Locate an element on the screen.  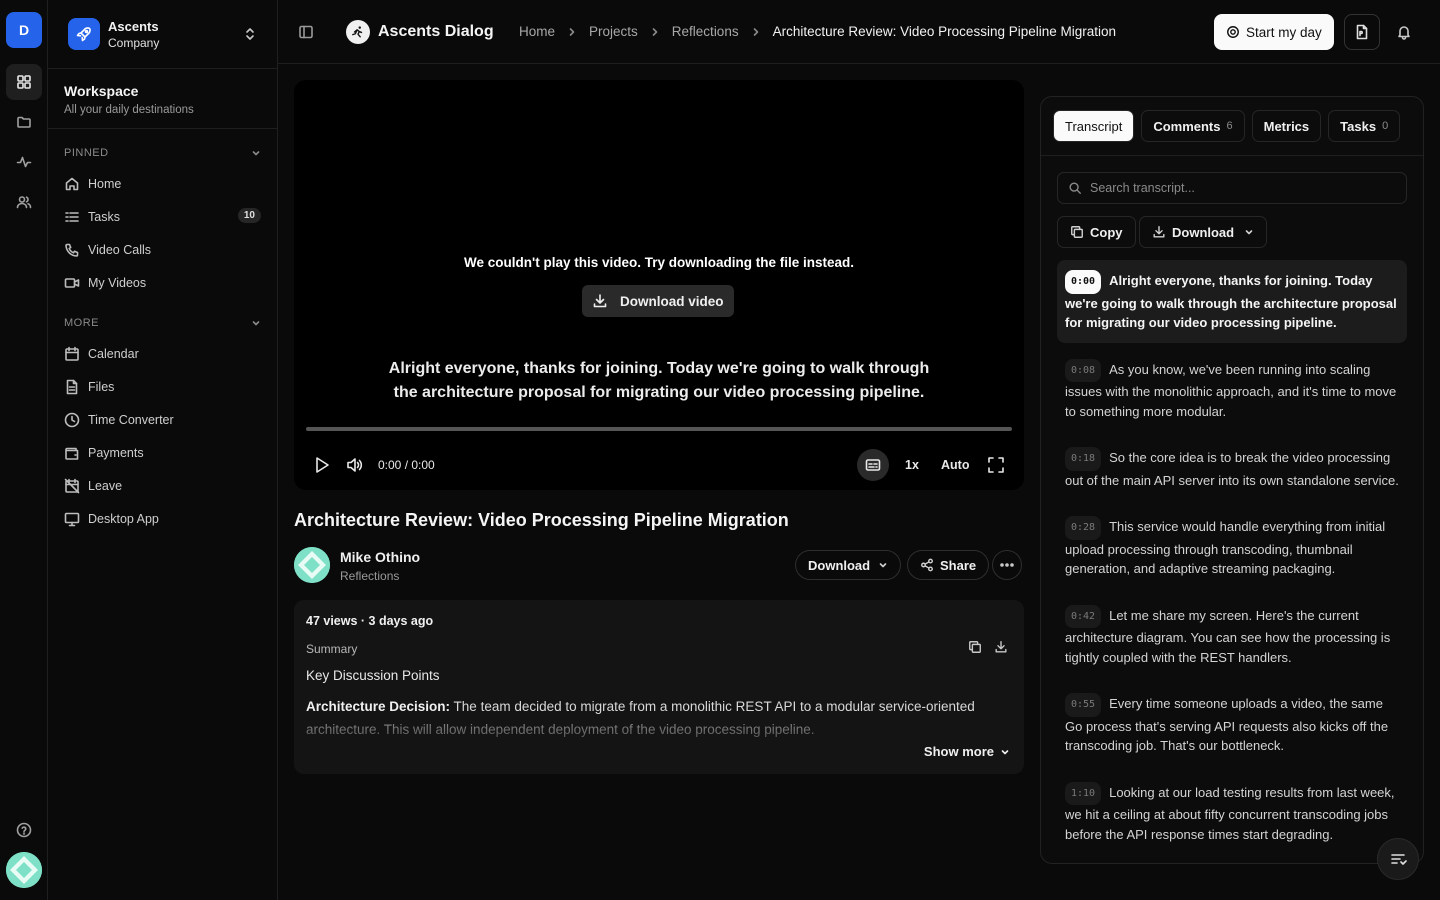
share-button: Share is located at coordinates (948, 565).